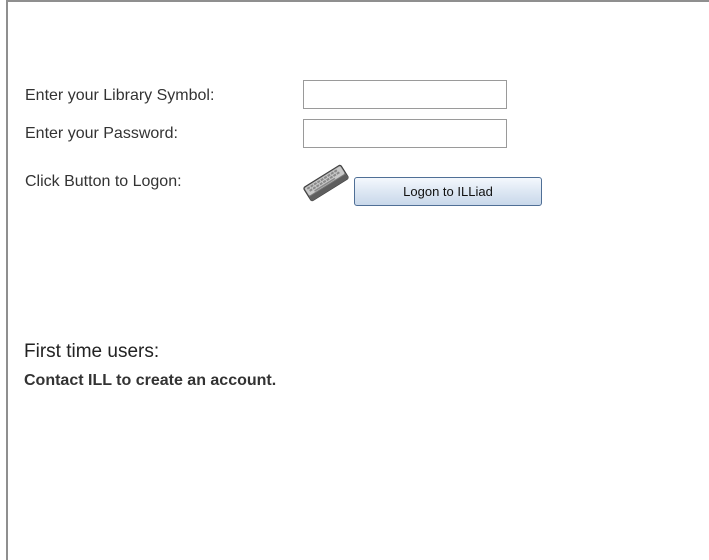 The image size is (709, 560). Describe the element at coordinates (92, 351) in the screenshot. I see `first-time-heading: First time users:` at that location.